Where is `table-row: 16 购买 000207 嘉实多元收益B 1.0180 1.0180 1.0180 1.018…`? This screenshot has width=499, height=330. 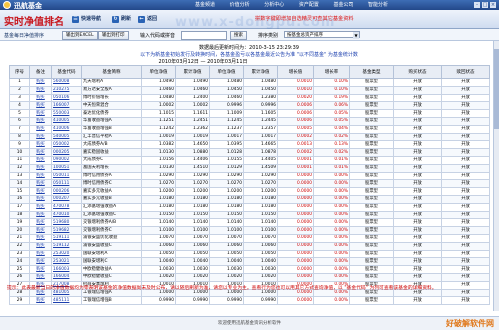
table-row: 16 购买 000207 嘉实多元收益B 1.0180 1.0180 1.0180 1.018… is located at coordinates (249, 199).